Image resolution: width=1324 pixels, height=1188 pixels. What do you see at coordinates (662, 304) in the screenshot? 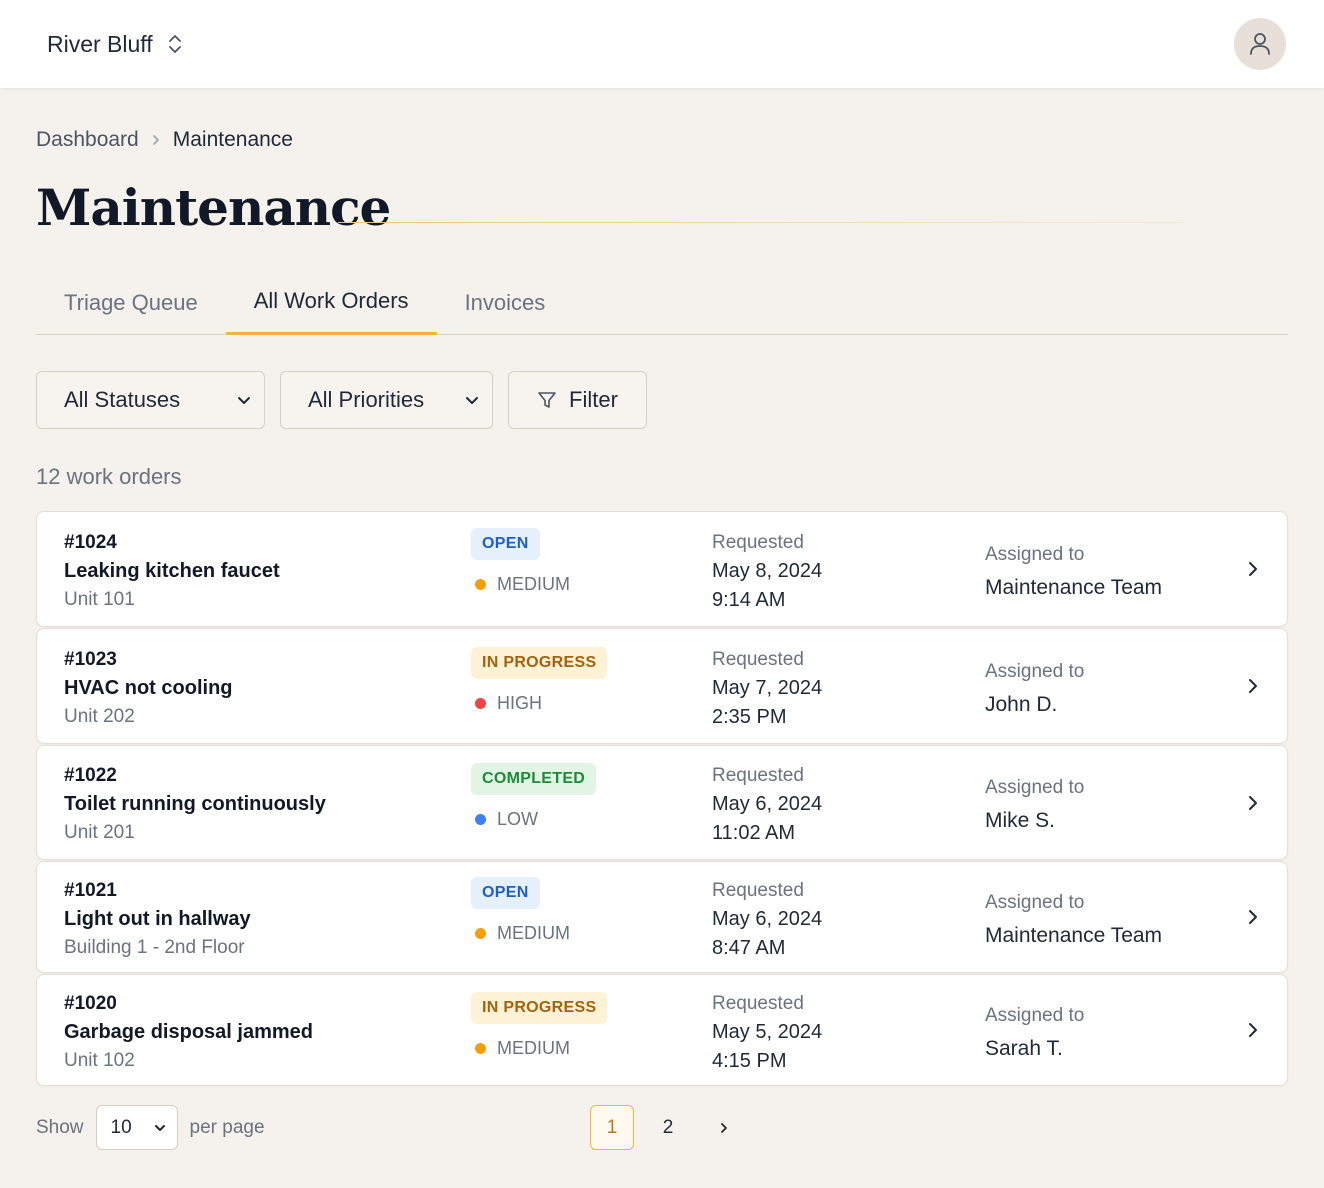
I see `tab-bar: Triage Queue All Work Orders Invoices` at bounding box center [662, 304].